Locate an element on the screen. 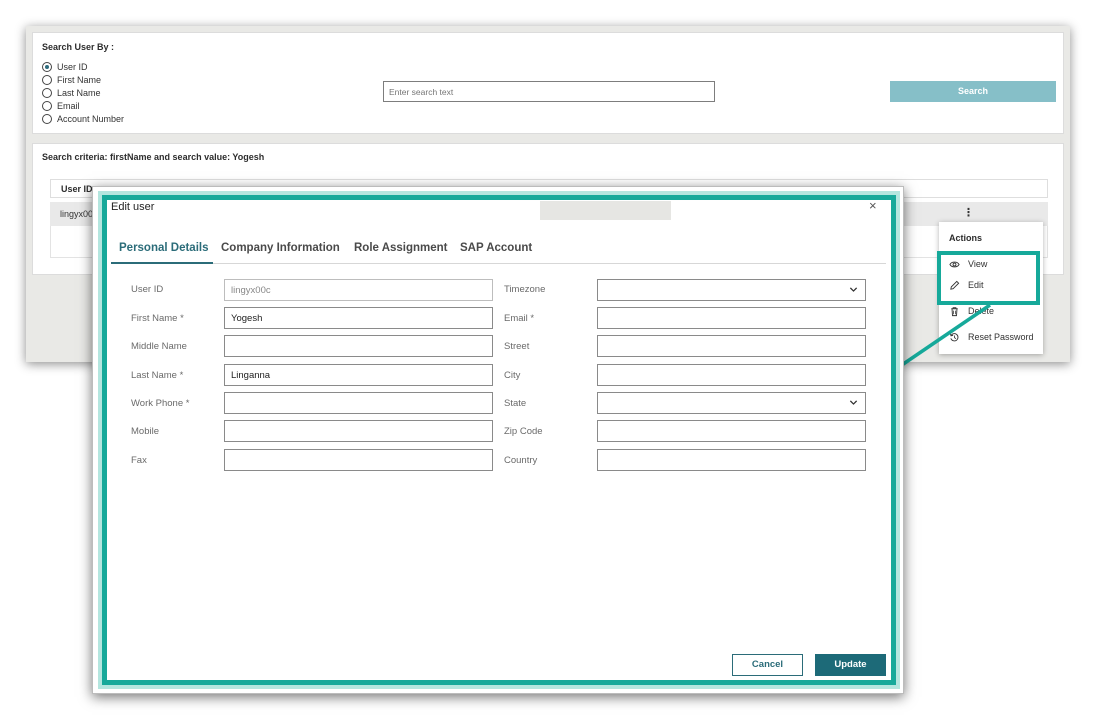  tab-personal-details: Personal Details is located at coordinates (163, 248).